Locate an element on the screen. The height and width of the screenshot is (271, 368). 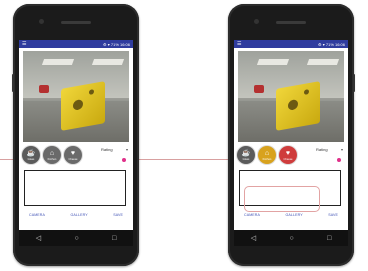
selection-highlight is located at coordinates (282, 199).